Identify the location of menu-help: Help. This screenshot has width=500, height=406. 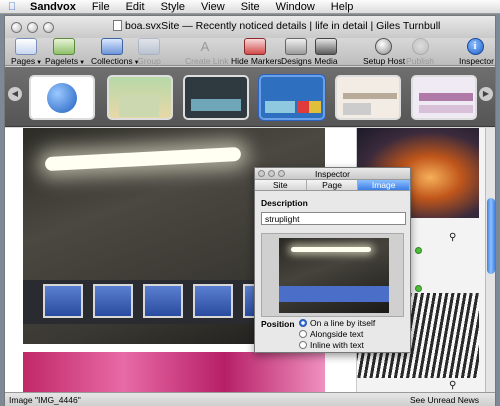
(342, 7).